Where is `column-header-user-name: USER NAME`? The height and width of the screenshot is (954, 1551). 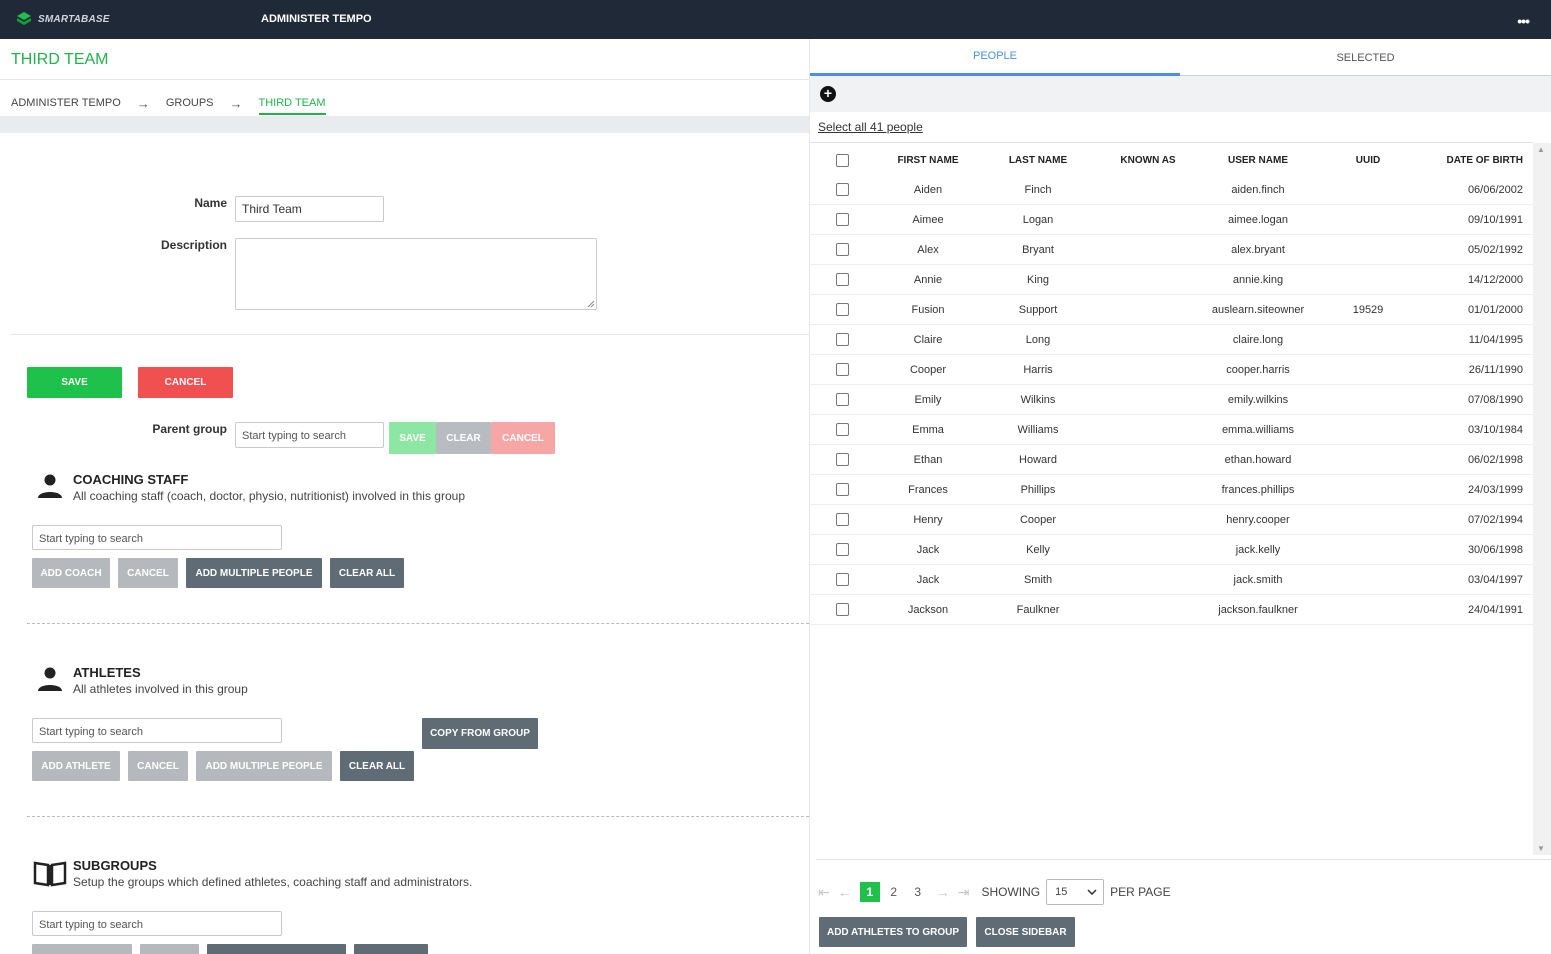 column-header-user-name: USER NAME is located at coordinates (1258, 160).